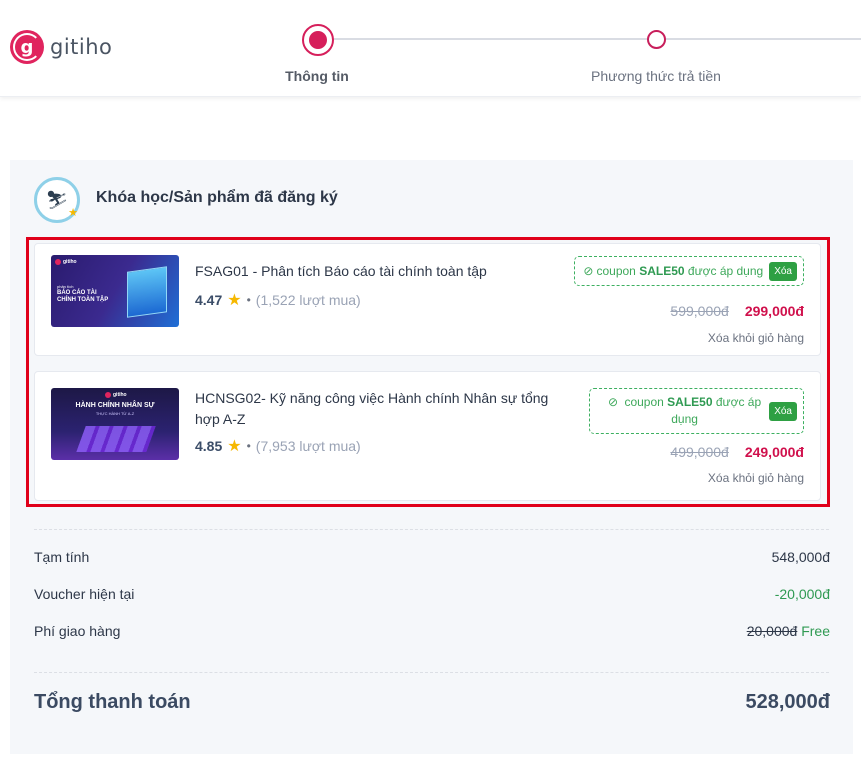 This screenshot has width=861, height=759. I want to click on gitiho-logo: g gitiho, so click(61, 47).